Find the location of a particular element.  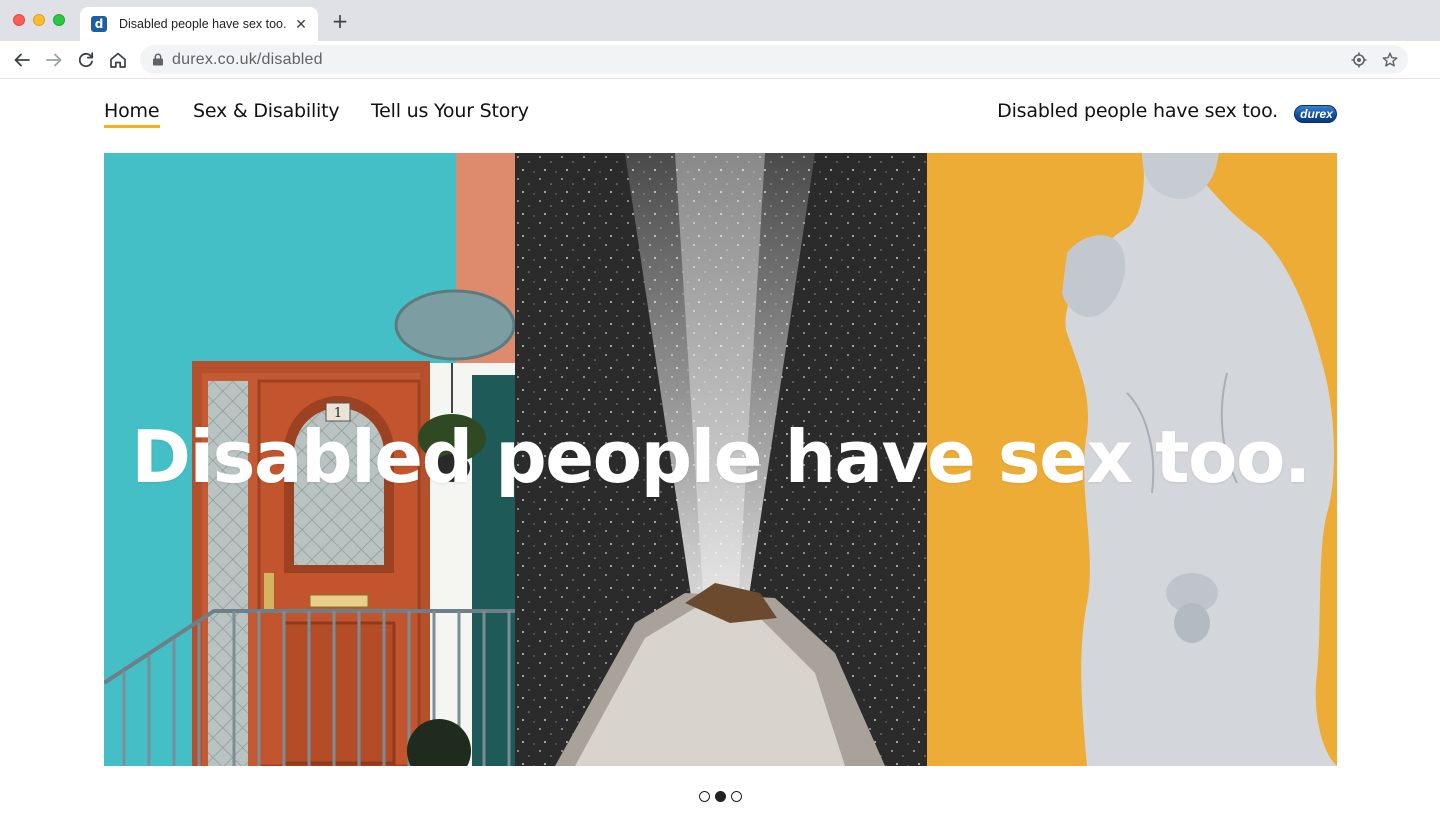

window-minimize-button is located at coordinates (39, 20).